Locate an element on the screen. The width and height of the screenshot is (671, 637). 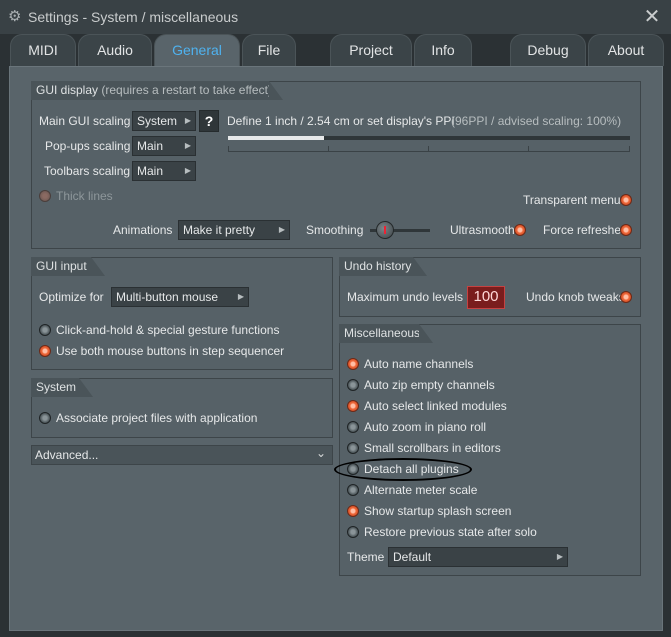
force-refreshes-label: Force refreshes is located at coordinates (585, 230).